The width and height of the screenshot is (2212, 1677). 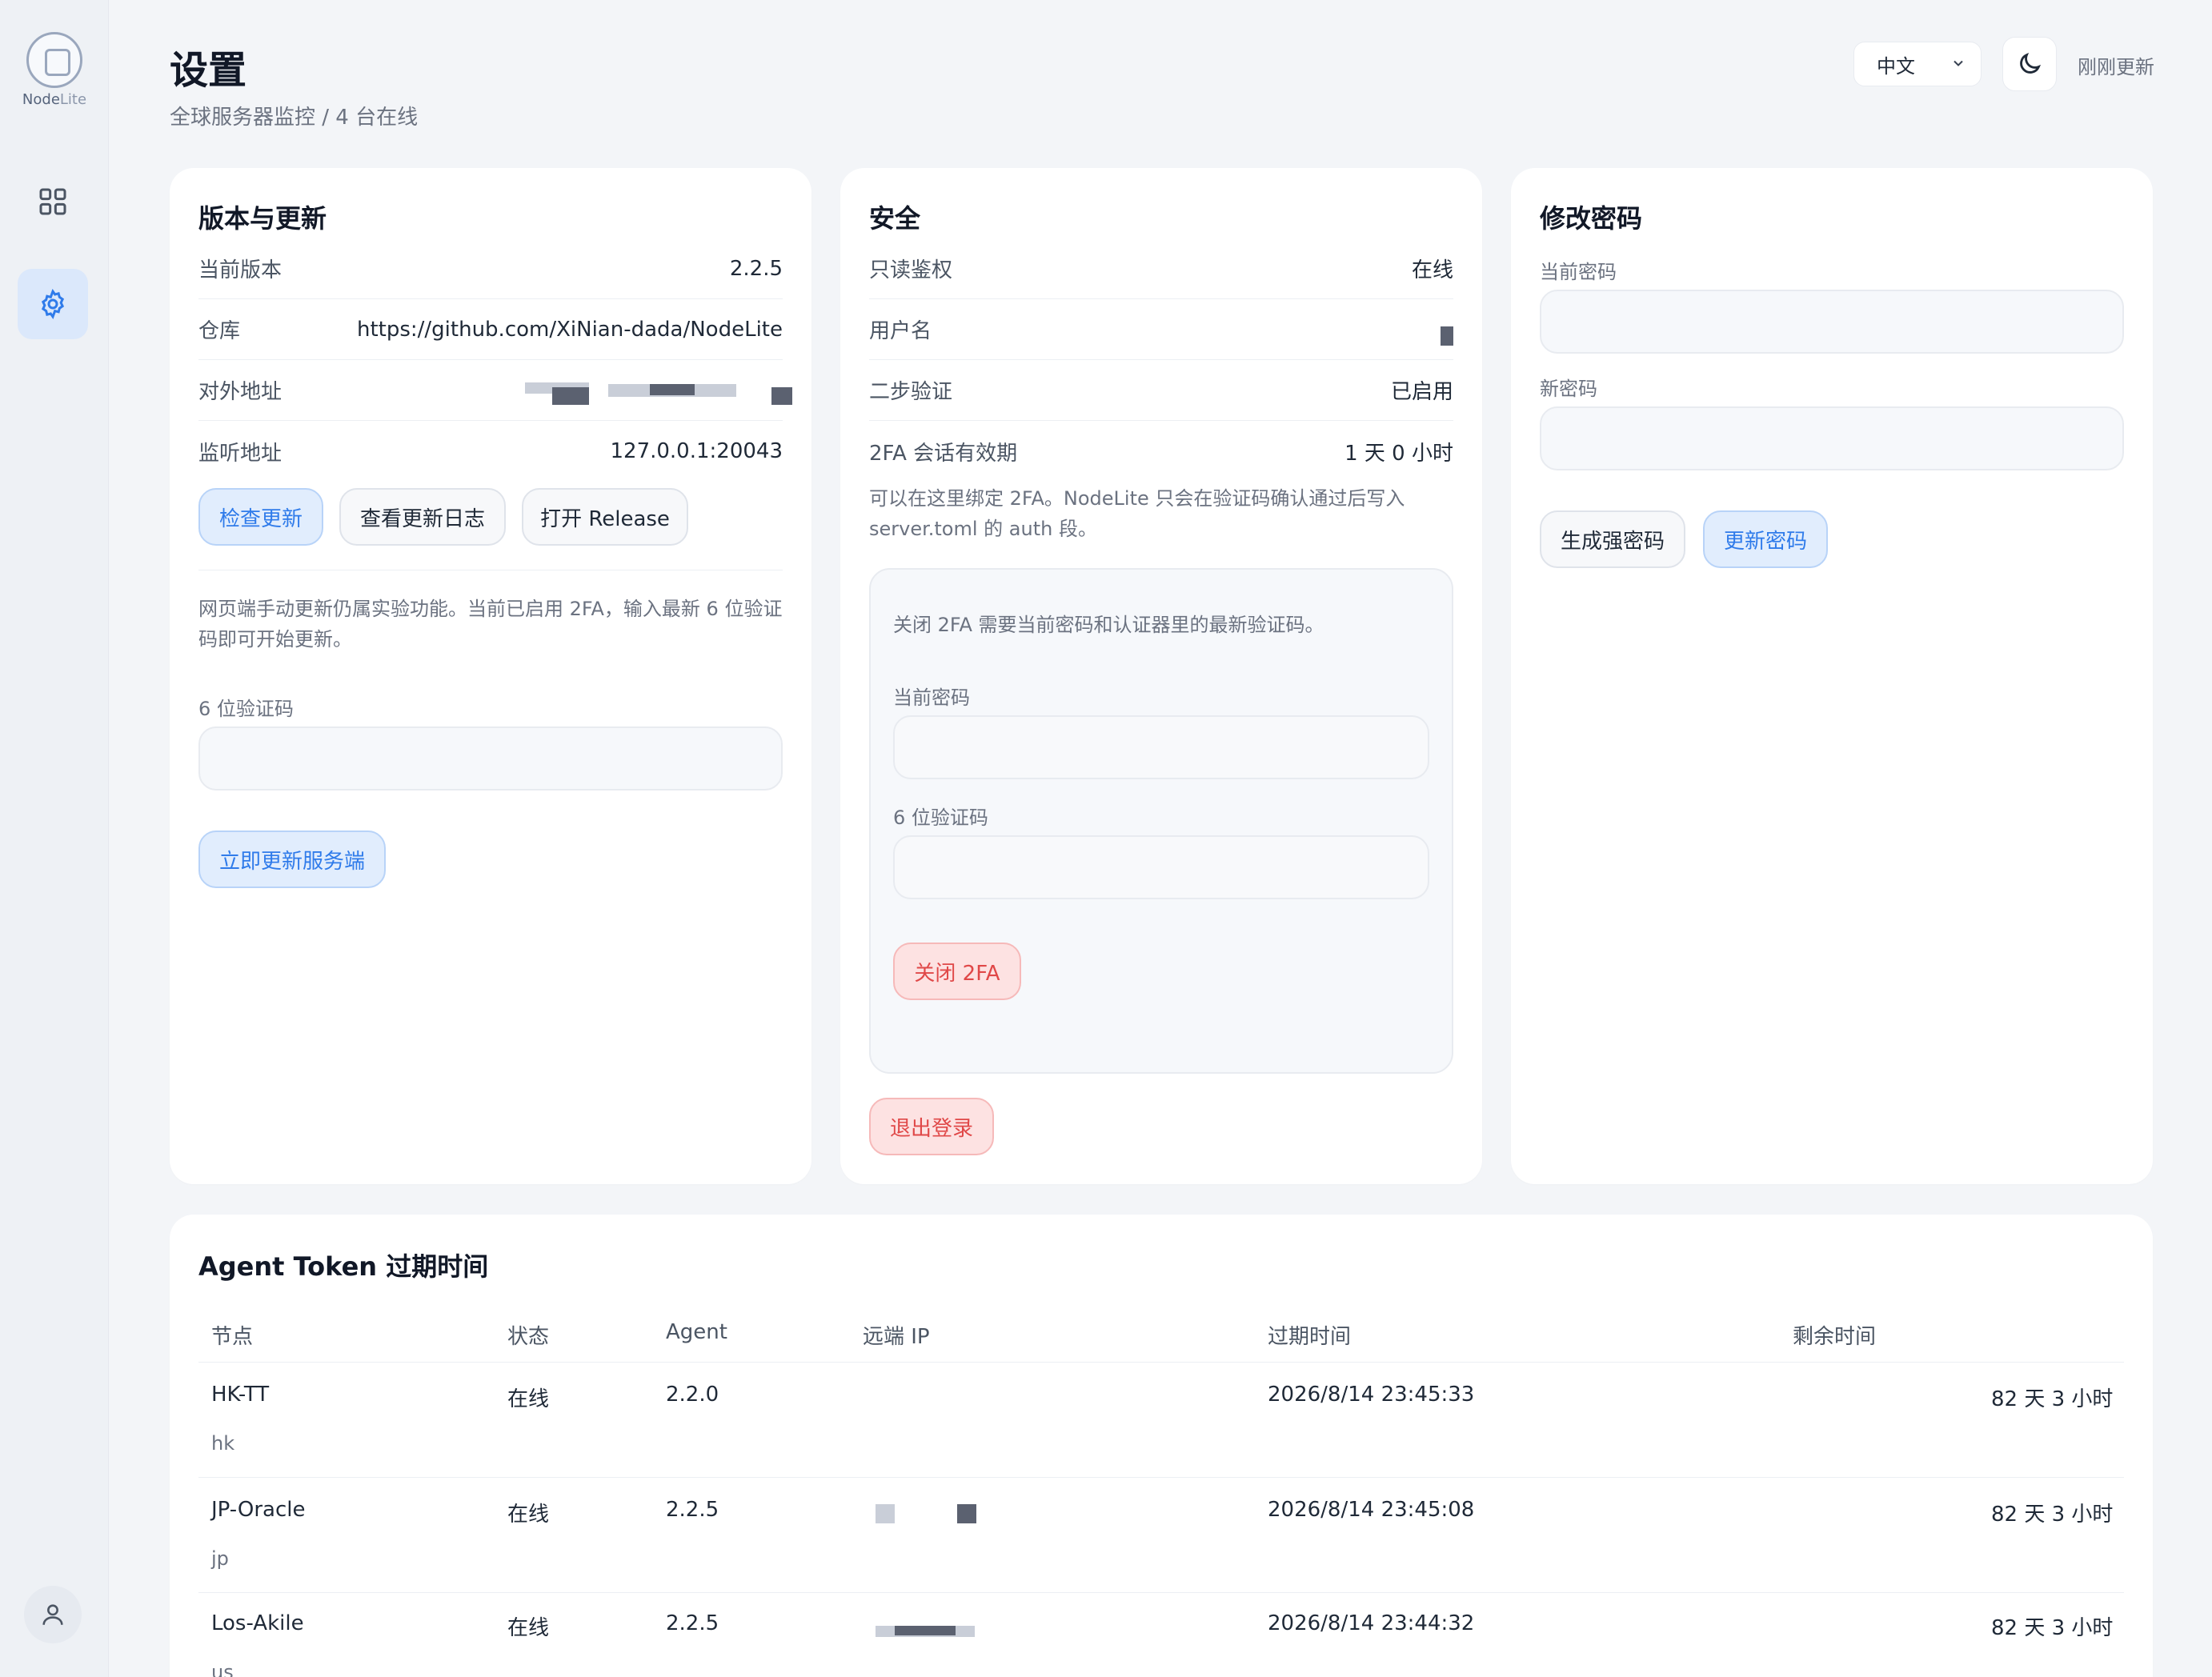 I want to click on logo-text: NodeLite, so click(x=54, y=99).